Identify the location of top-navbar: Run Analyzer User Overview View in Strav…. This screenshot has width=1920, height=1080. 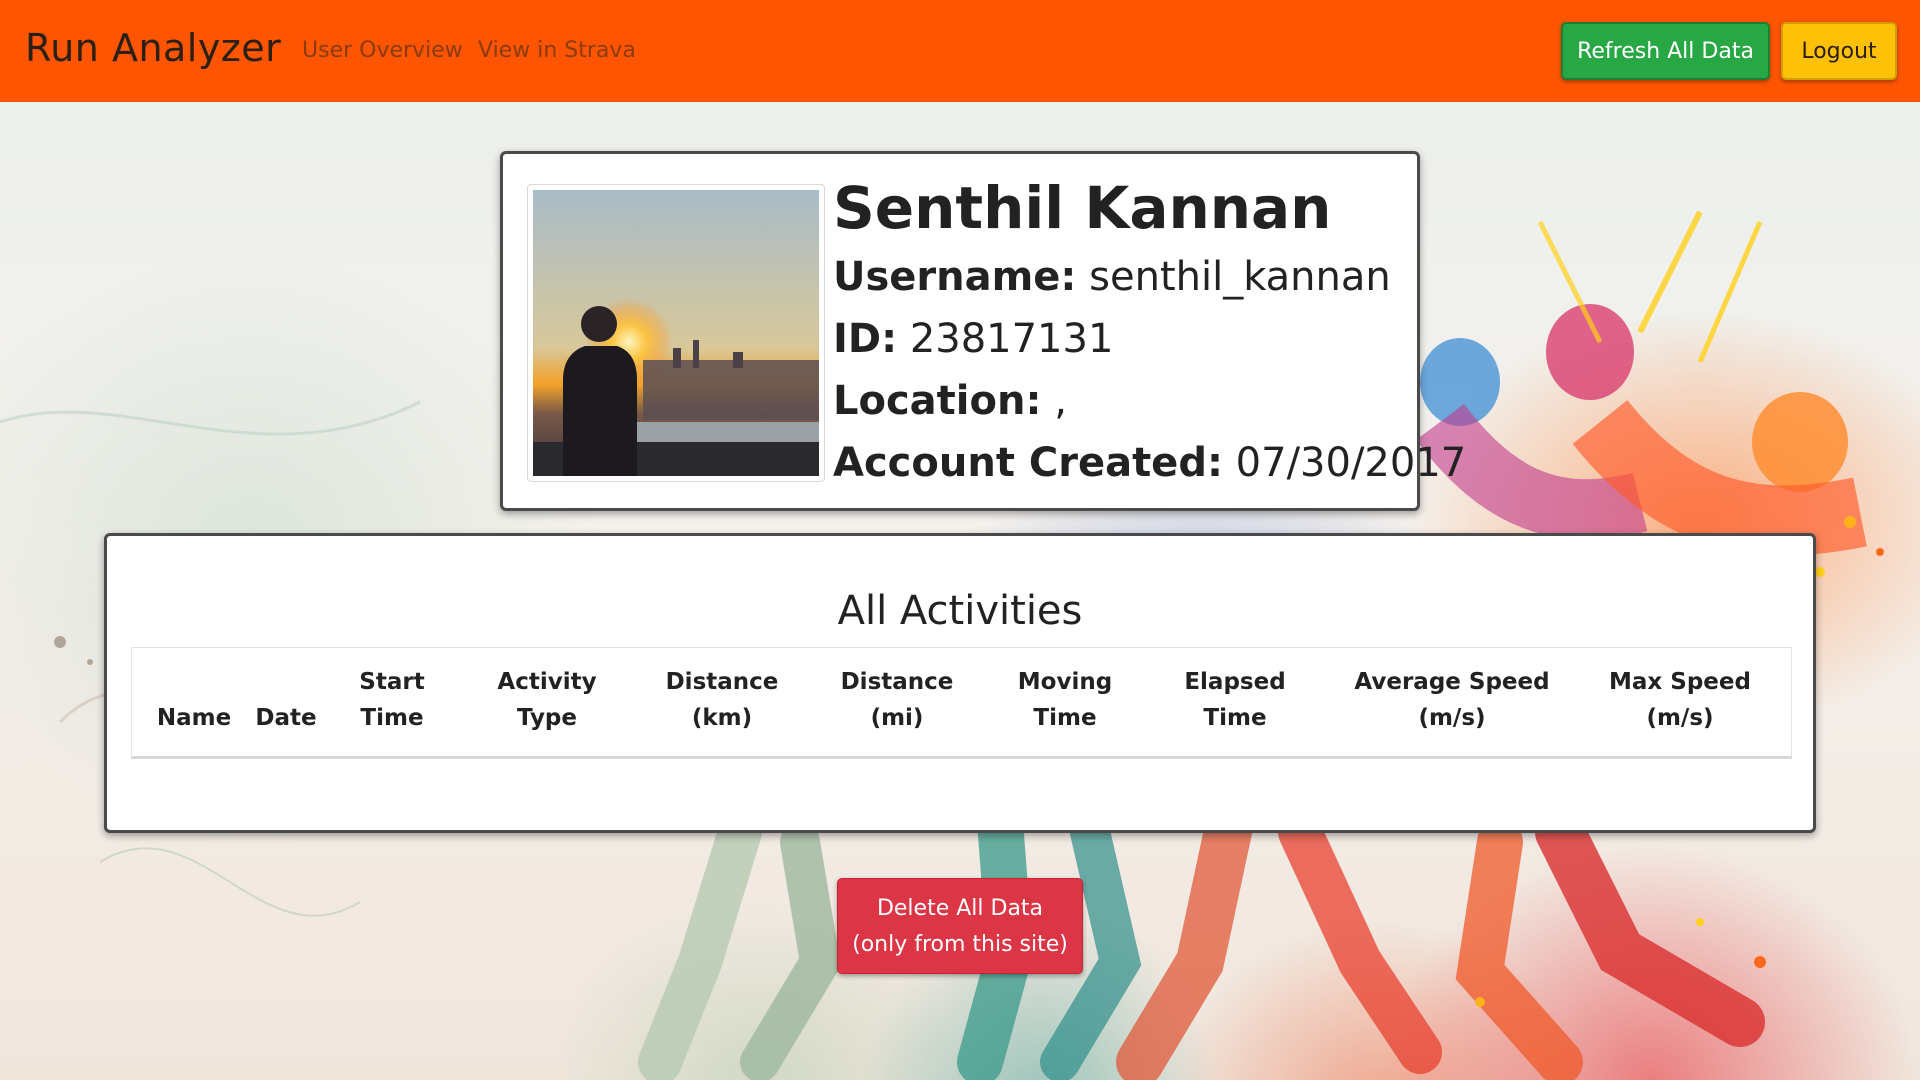
(960, 51).